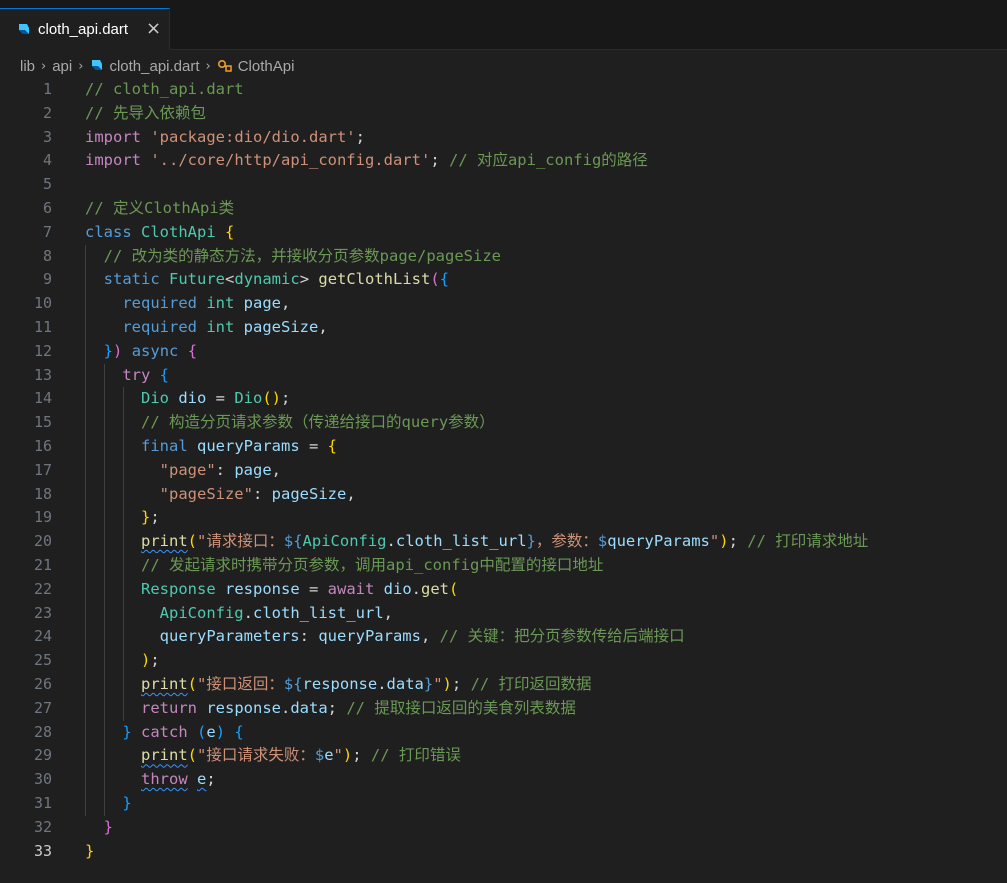 The height and width of the screenshot is (883, 1007). I want to click on code-text: class ClothApi {, so click(159, 233).